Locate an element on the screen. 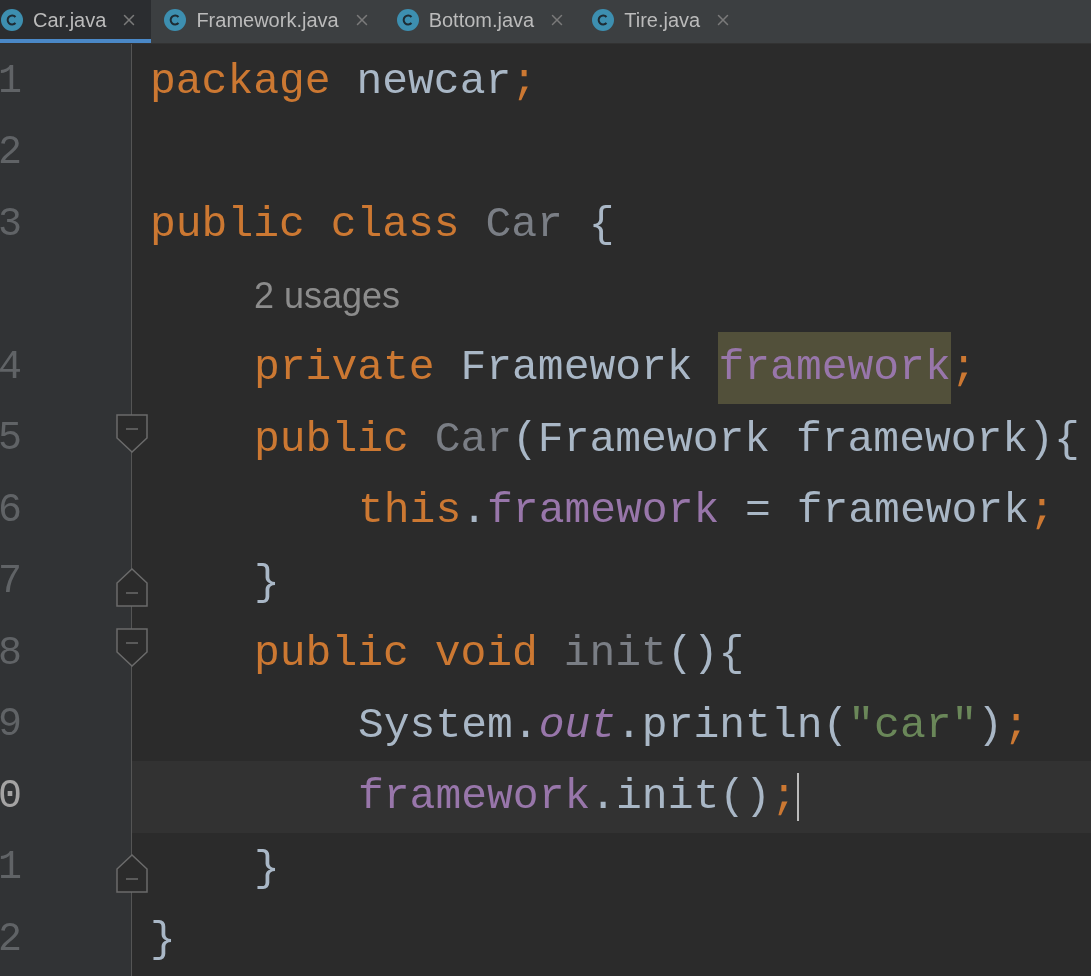 The height and width of the screenshot is (976, 1091). code-token: (){ is located at coordinates (705, 654).